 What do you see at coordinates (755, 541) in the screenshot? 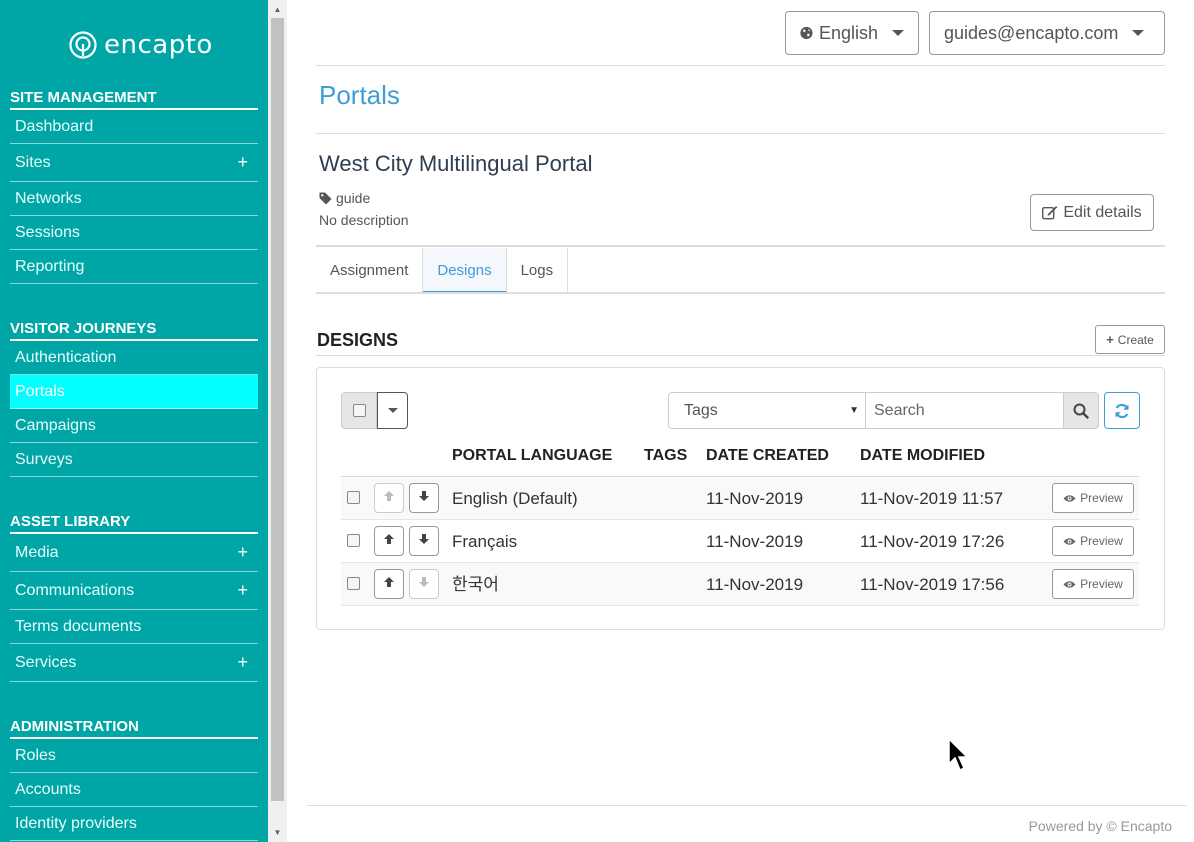
I see `cell-created: 11-Nov-2019` at bounding box center [755, 541].